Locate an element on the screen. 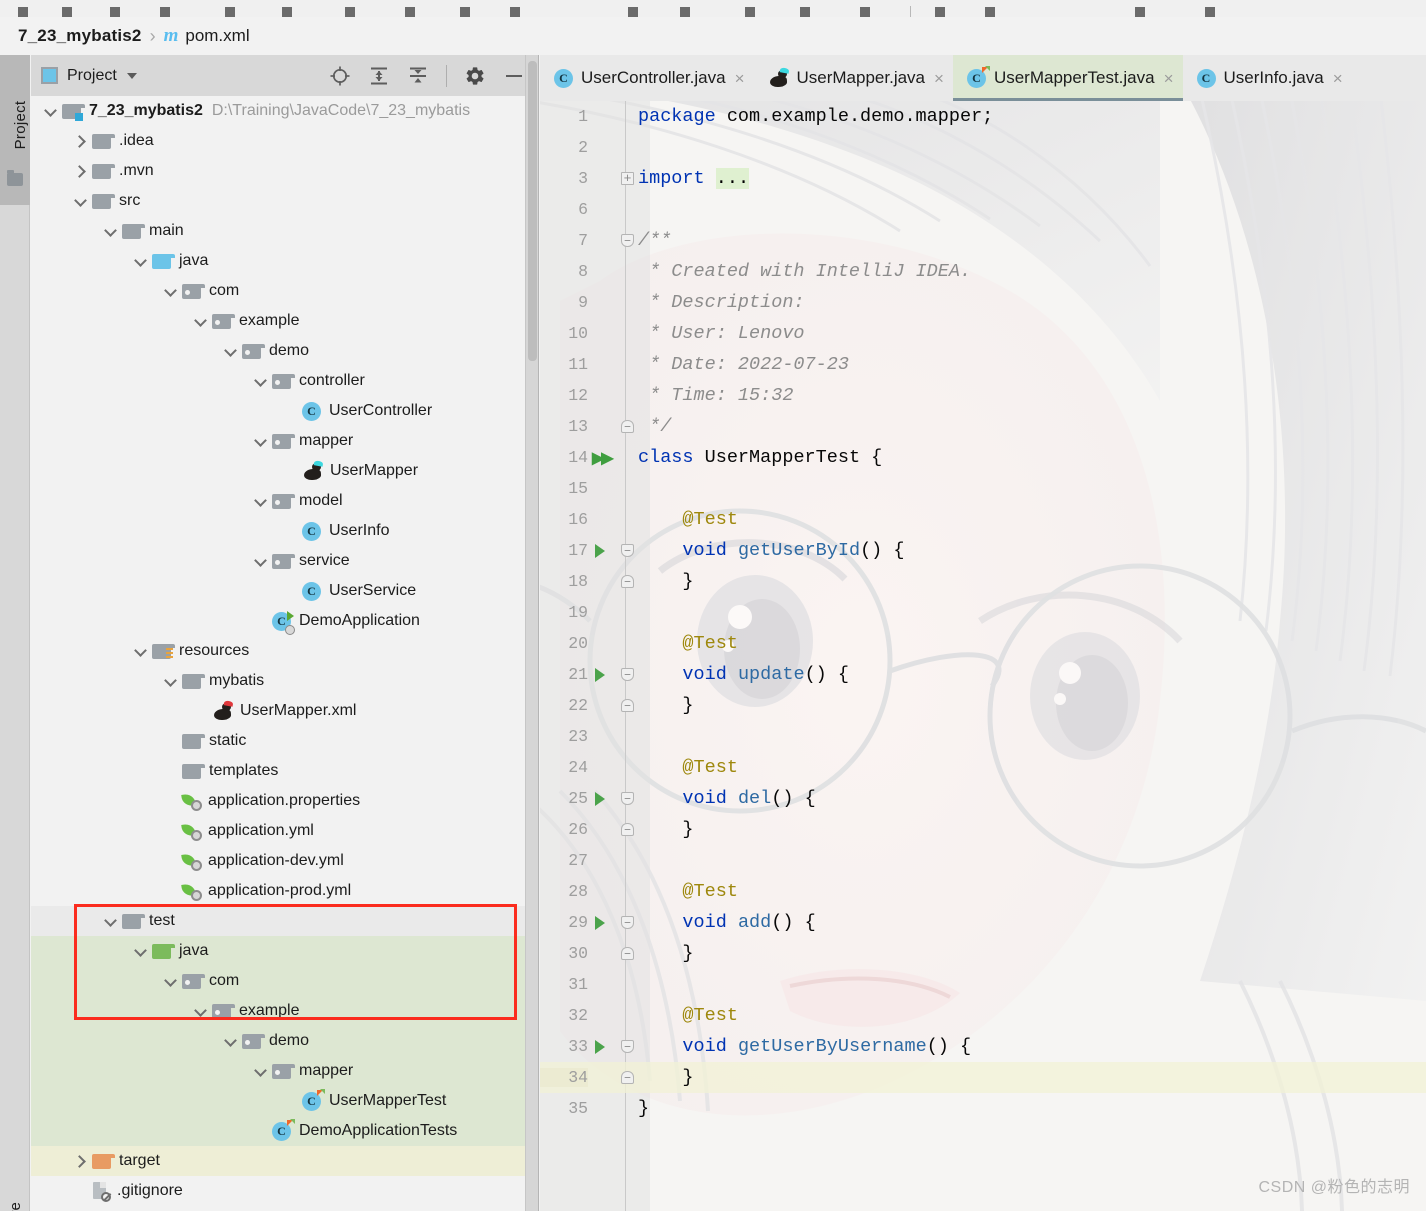  code-line: 30 – } is located at coordinates (983, 953).